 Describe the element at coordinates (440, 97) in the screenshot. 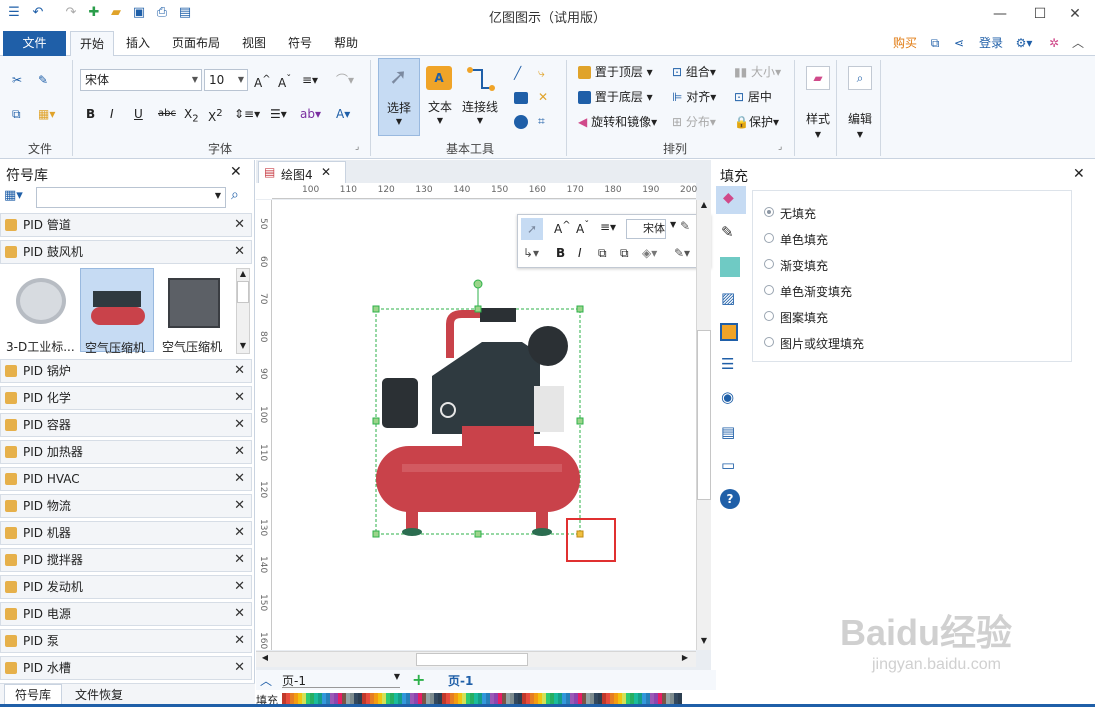

I see `text-tool-button: A 文本 ▼` at that location.